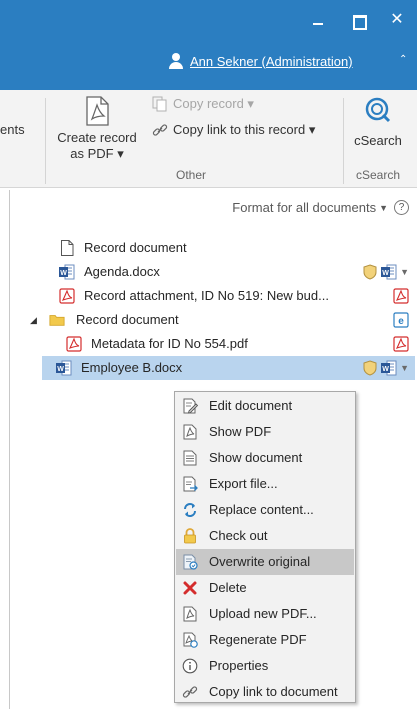 This screenshot has height=709, width=417. I want to click on ie-document-icon: e, so click(401, 320).